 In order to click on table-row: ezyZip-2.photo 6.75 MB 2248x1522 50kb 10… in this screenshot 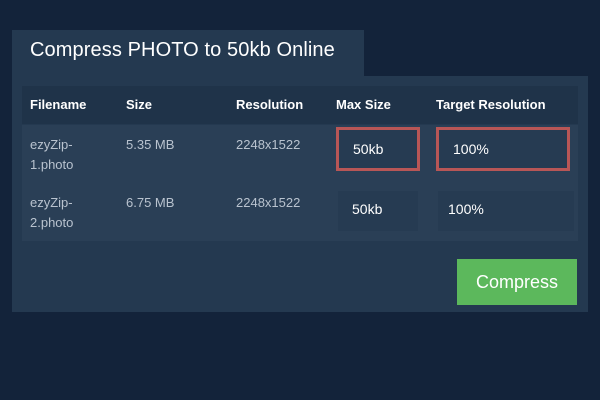, I will do `click(300, 212)`.